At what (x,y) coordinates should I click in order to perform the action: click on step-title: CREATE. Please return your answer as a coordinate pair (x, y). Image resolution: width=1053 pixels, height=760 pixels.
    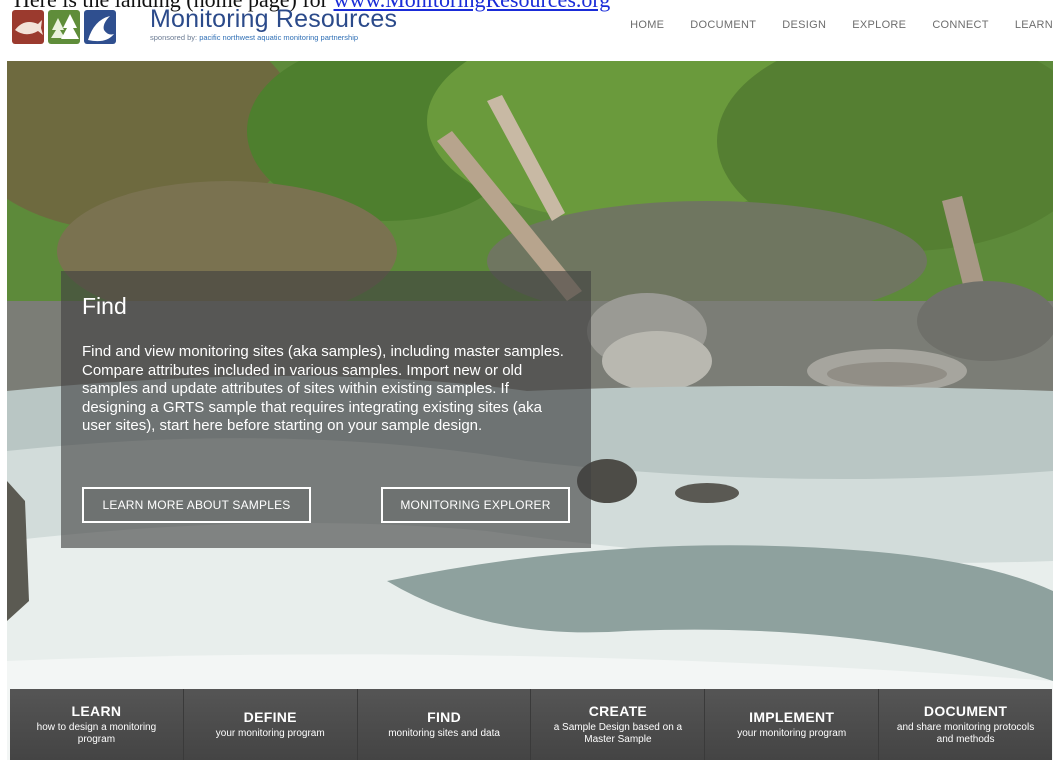
    Looking at the image, I should click on (618, 711).